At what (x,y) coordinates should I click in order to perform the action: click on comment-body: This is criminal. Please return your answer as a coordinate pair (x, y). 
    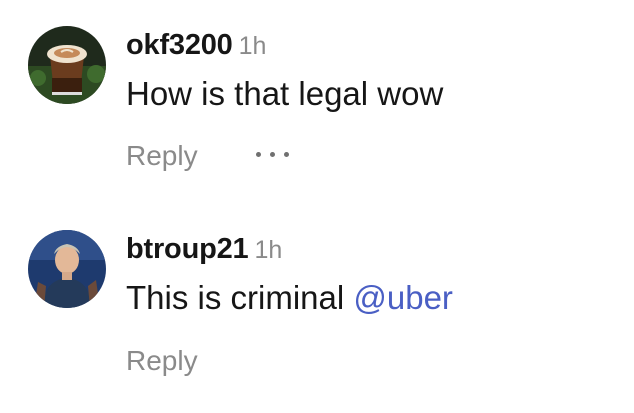
    Looking at the image, I should click on (240, 297).